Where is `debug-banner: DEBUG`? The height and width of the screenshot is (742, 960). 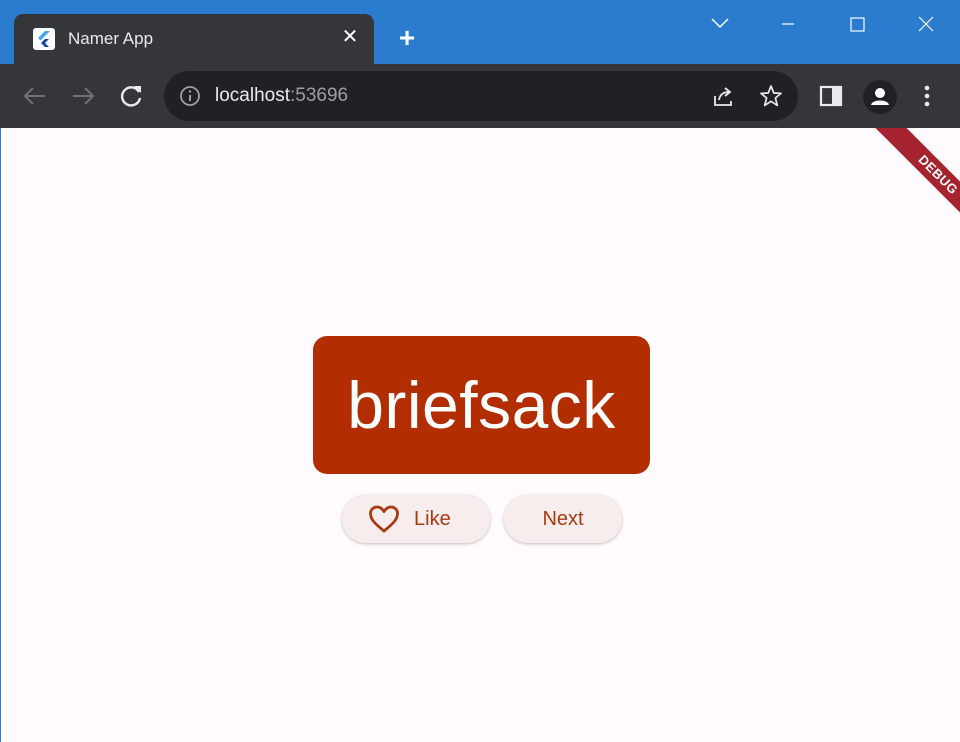
debug-banner: DEBUG is located at coordinates (915, 185).